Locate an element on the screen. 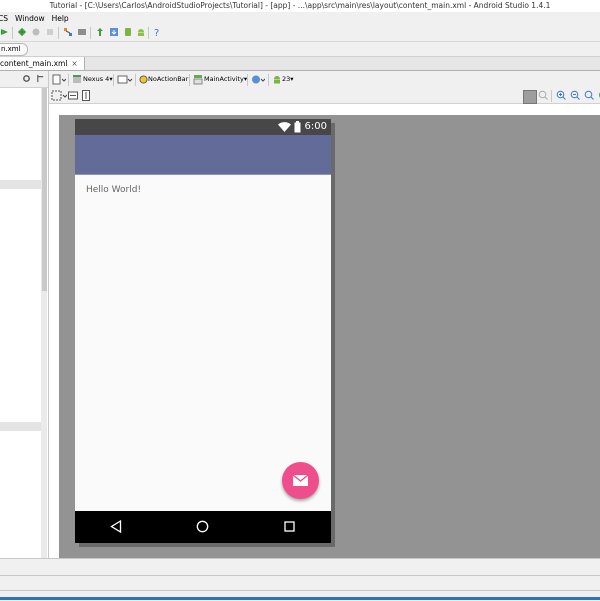 This screenshot has height=601, width=600. api-level-selector: 23▾ is located at coordinates (288, 79).